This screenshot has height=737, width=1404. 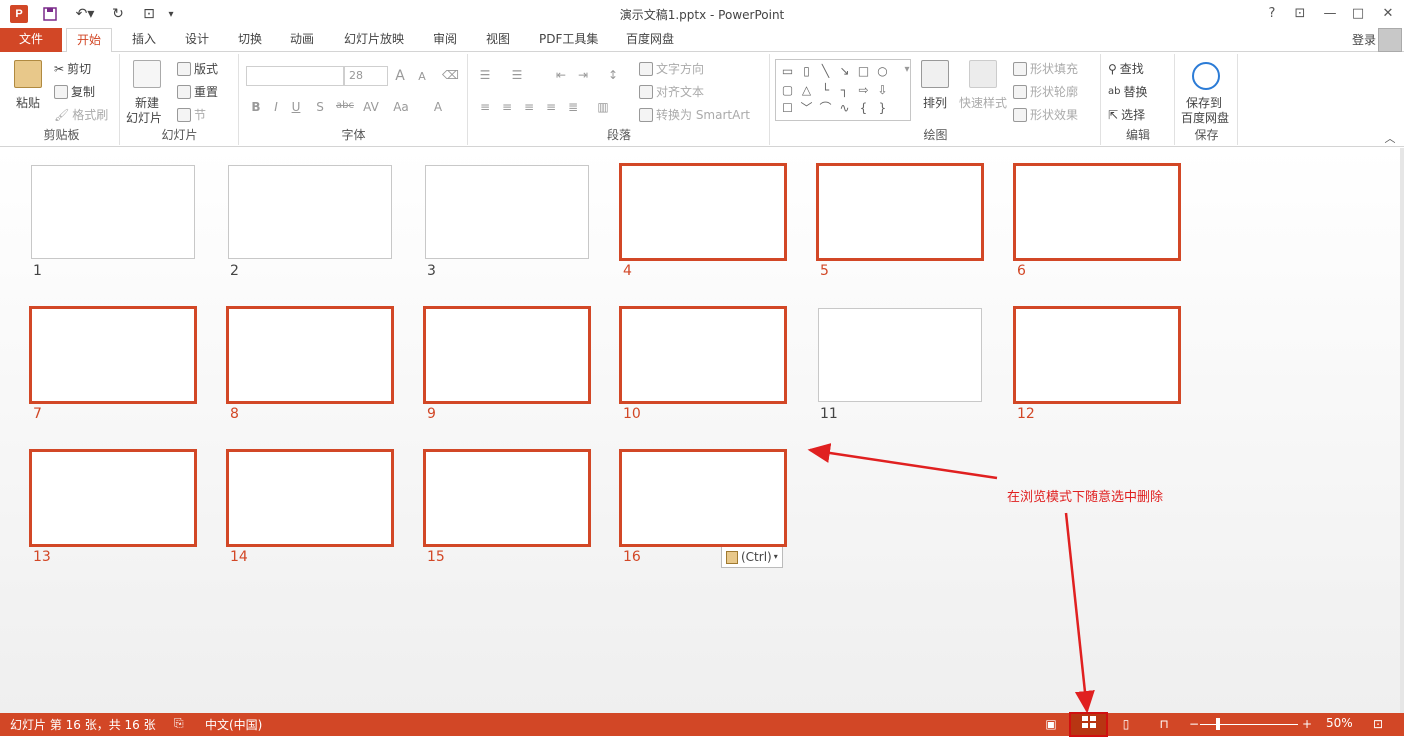 I want to click on rect-shape-icon: □, so click(x=863, y=71).